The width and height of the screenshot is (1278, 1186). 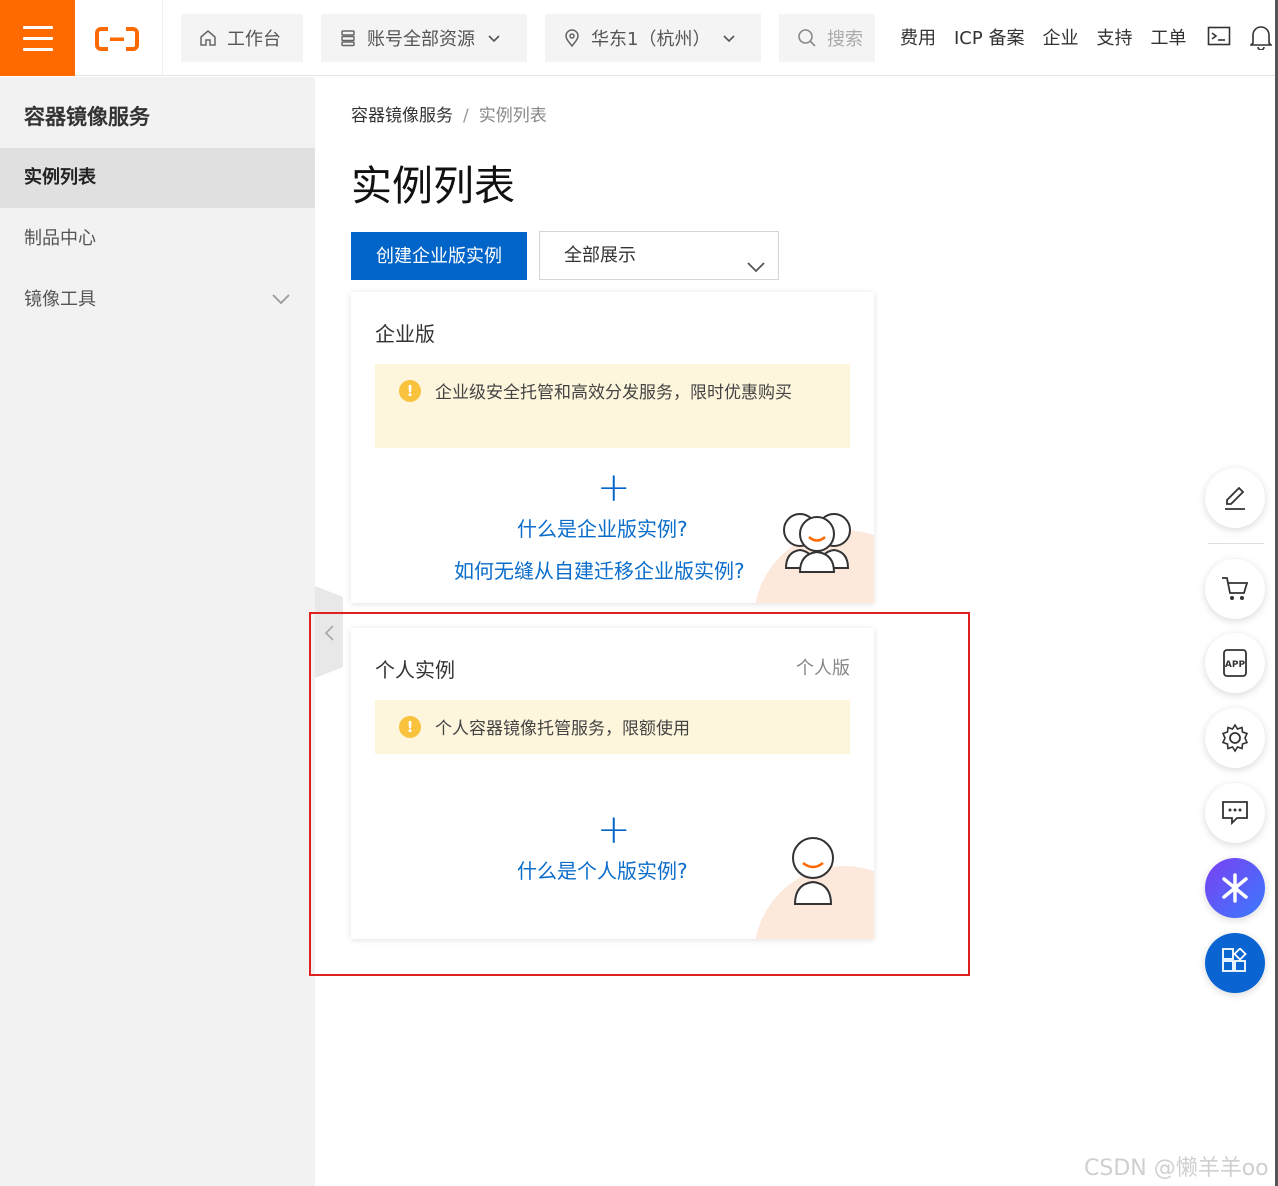 I want to click on sidebar-title: 容器镜像服务, so click(x=87, y=117).